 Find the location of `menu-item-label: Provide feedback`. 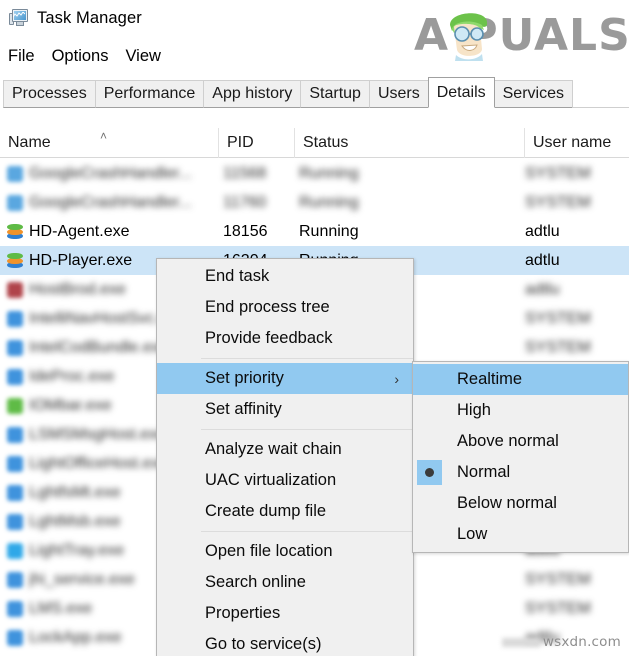

menu-item-label: Provide feedback is located at coordinates (269, 338).